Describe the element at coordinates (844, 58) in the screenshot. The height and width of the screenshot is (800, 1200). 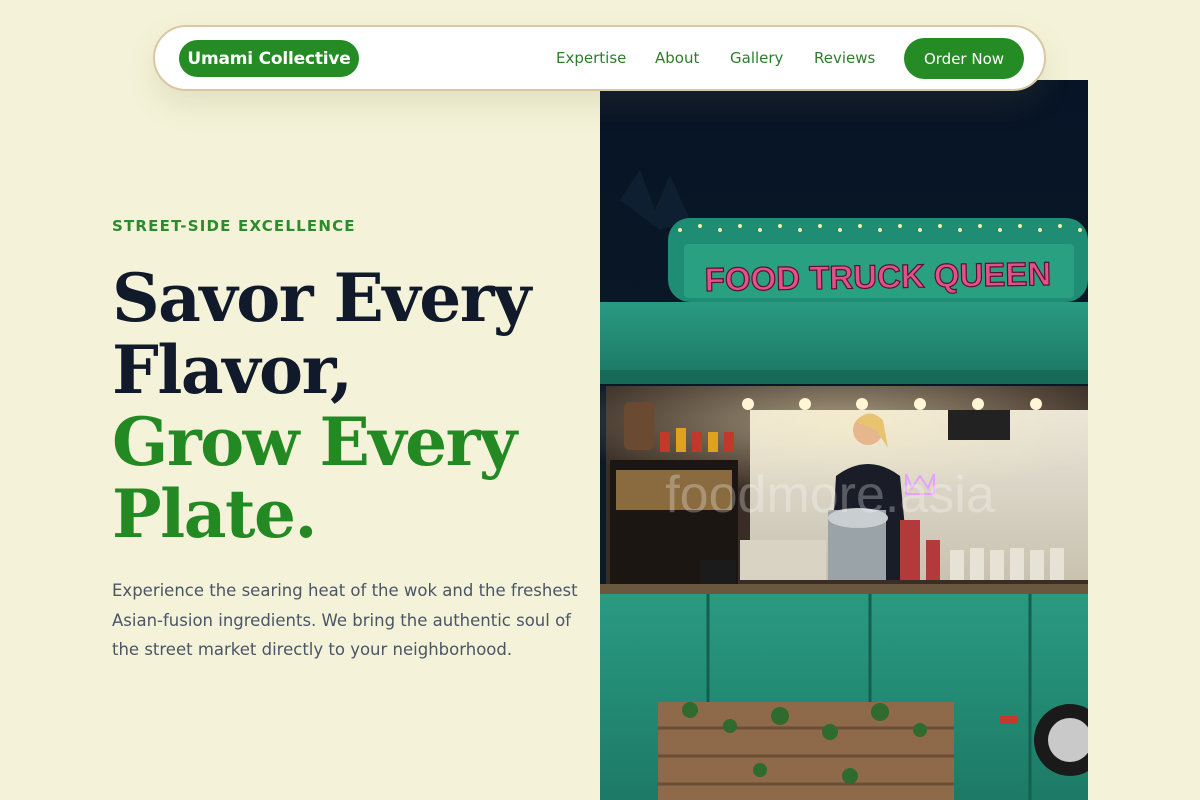
I see `nav-link-reviews: Reviews` at that location.